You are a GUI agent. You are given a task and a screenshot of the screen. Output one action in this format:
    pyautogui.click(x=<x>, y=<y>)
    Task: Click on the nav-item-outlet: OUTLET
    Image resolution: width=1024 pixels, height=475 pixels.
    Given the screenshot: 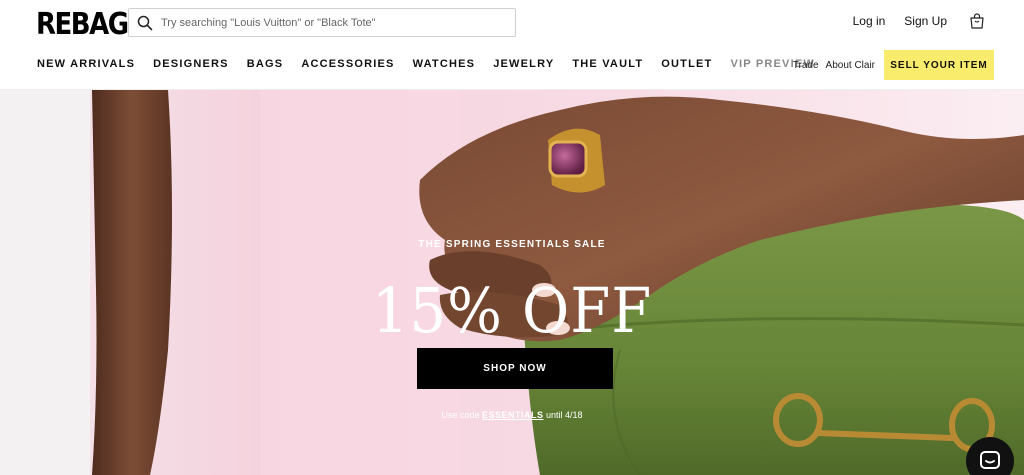 What is the action you would take?
    pyautogui.click(x=686, y=64)
    